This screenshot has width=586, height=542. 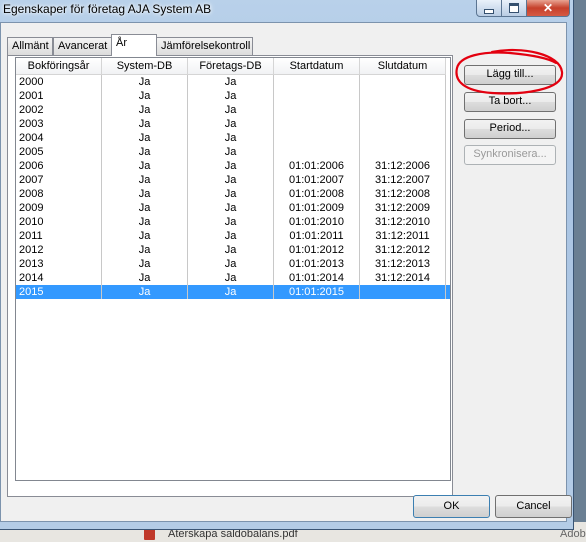 I want to click on cell-slutdatum: 31:12:2007, so click(x=403, y=180).